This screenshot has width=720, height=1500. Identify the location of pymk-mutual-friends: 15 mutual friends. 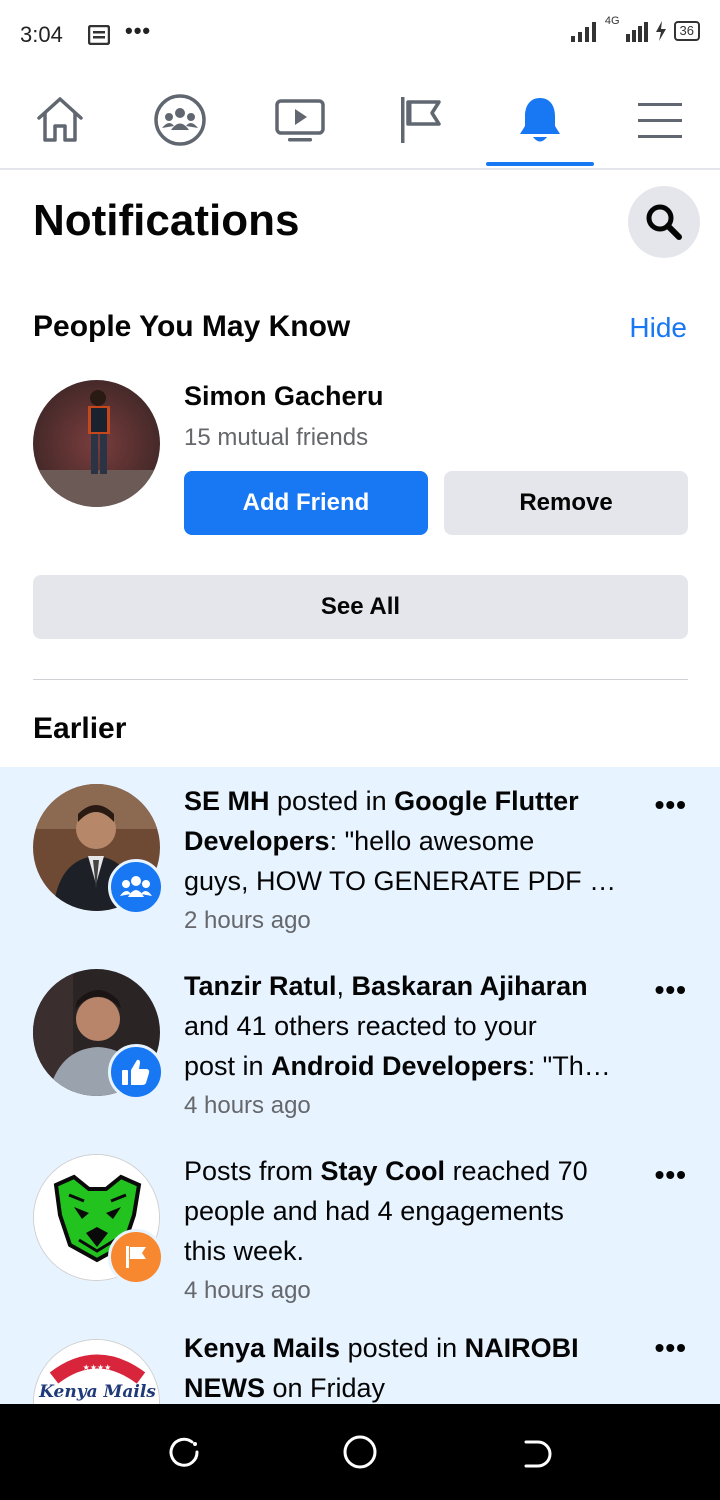
(276, 437).